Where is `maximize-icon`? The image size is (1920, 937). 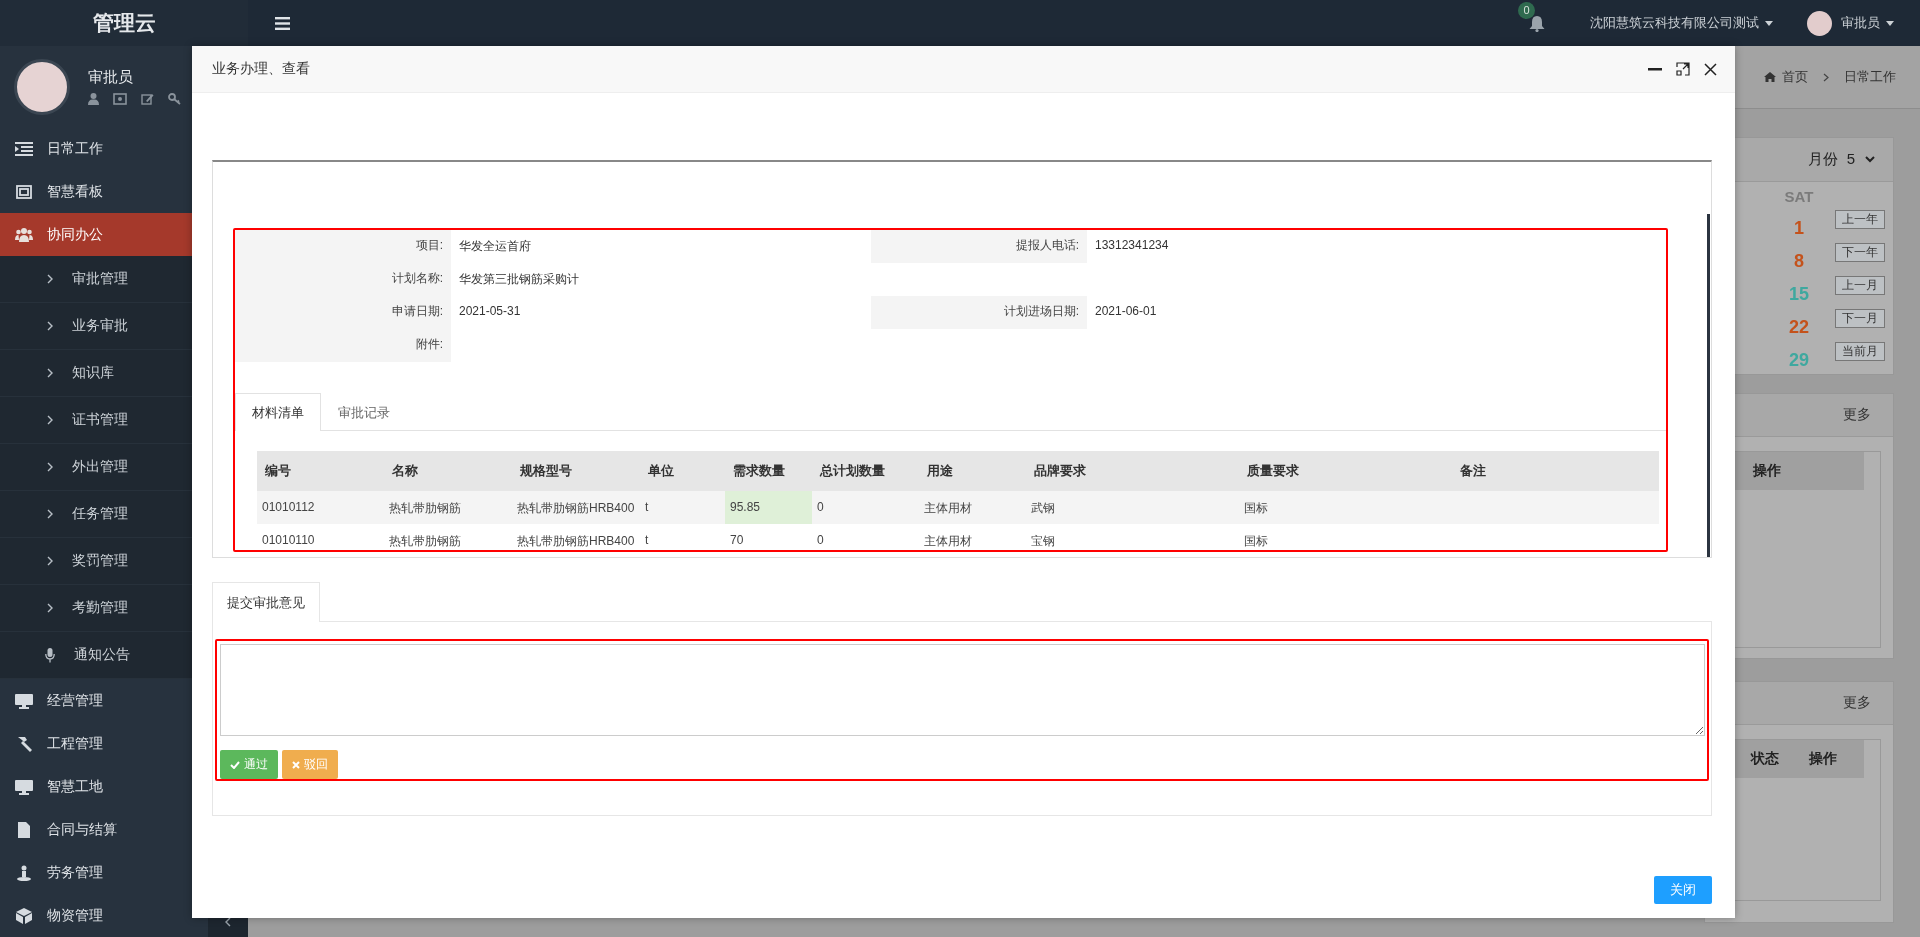 maximize-icon is located at coordinates (1683, 69).